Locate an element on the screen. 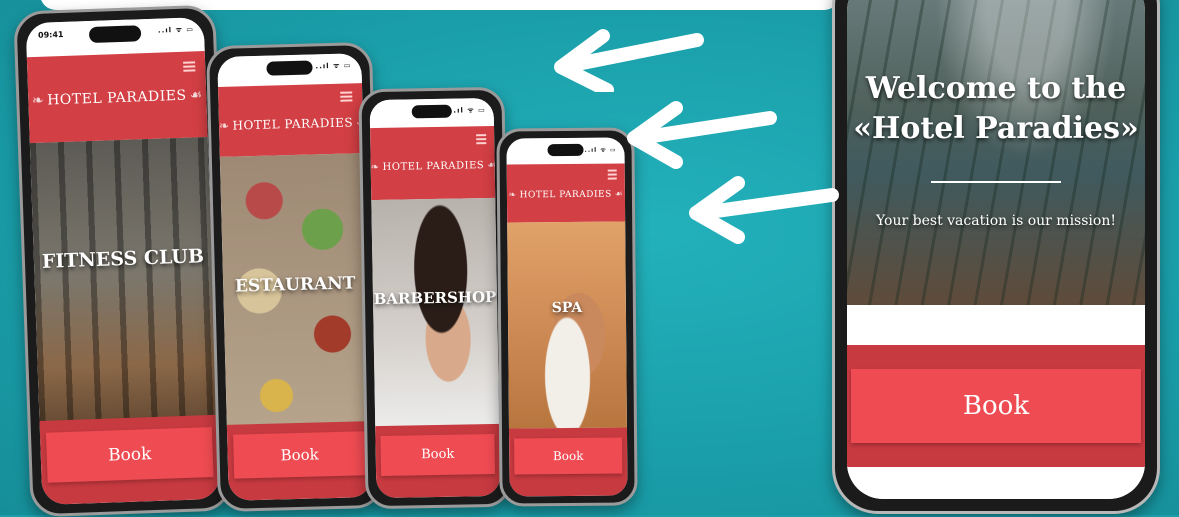 Image resolution: width=1179 pixels, height=517 pixels. screen-title: SPA is located at coordinates (567, 308).